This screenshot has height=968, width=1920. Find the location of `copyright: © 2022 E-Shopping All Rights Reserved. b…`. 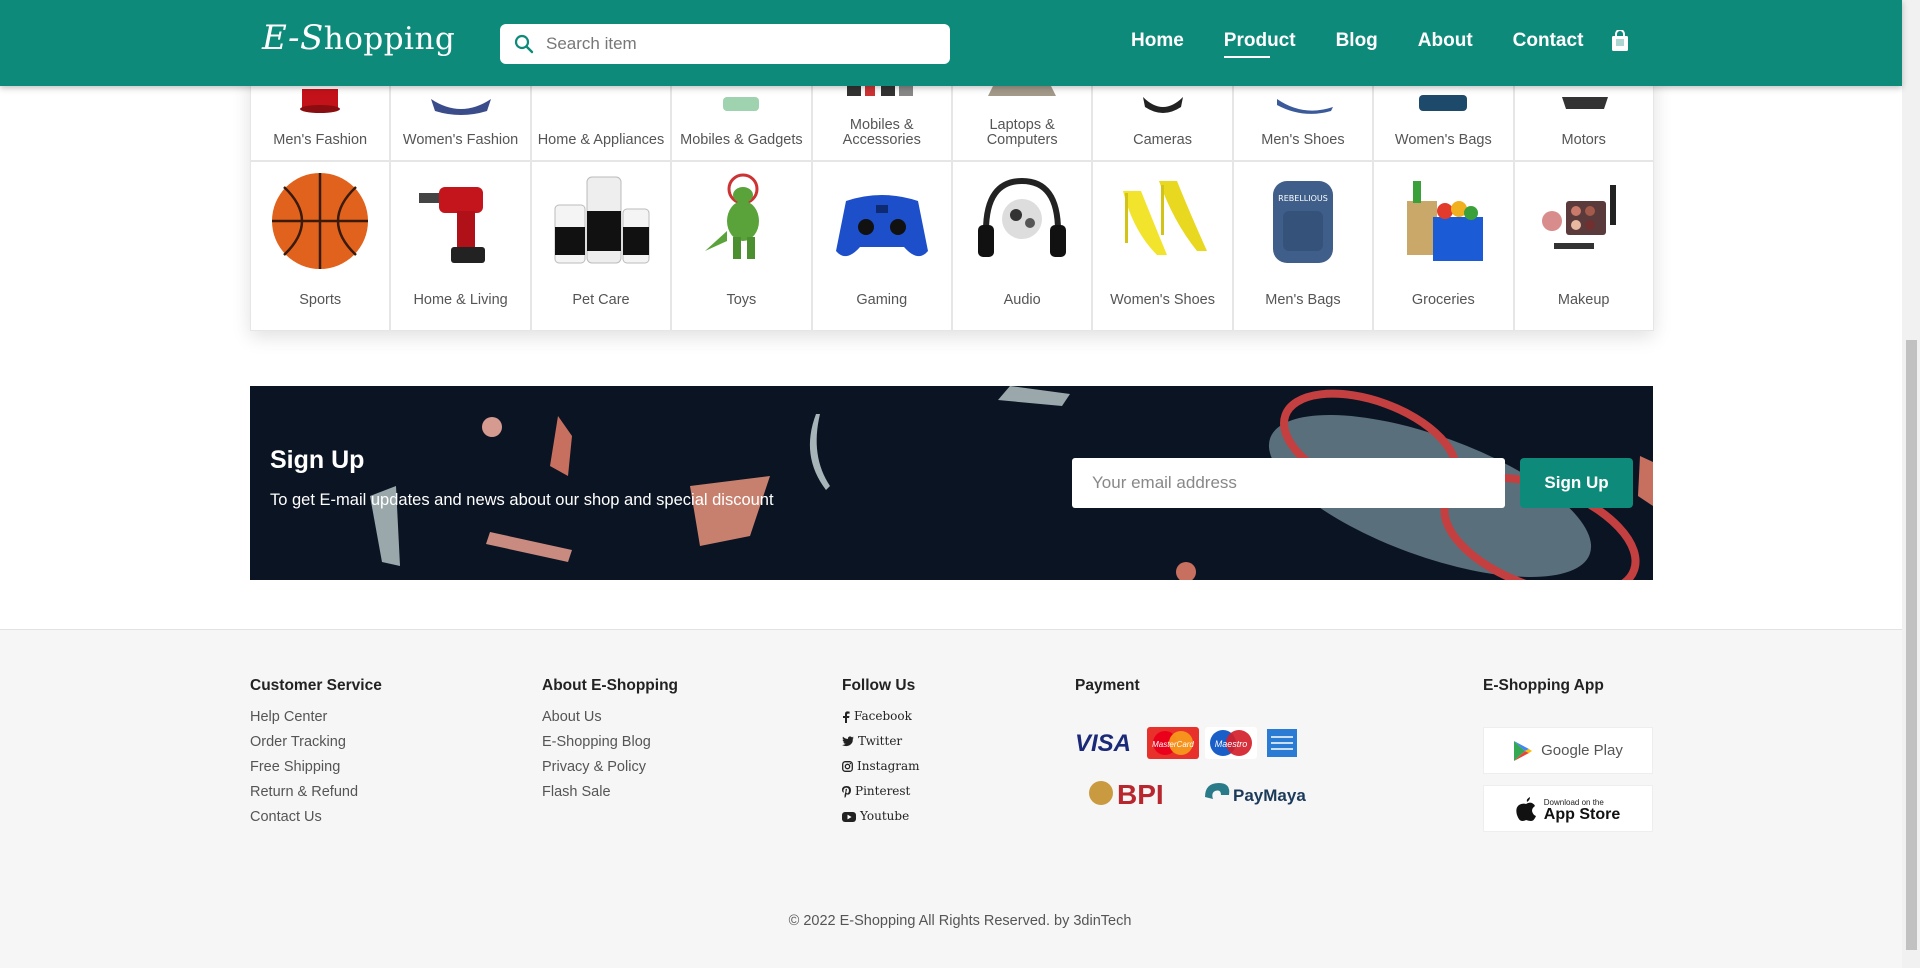

copyright: © 2022 E-Shopping All Rights Reserved. b… is located at coordinates (960, 921).